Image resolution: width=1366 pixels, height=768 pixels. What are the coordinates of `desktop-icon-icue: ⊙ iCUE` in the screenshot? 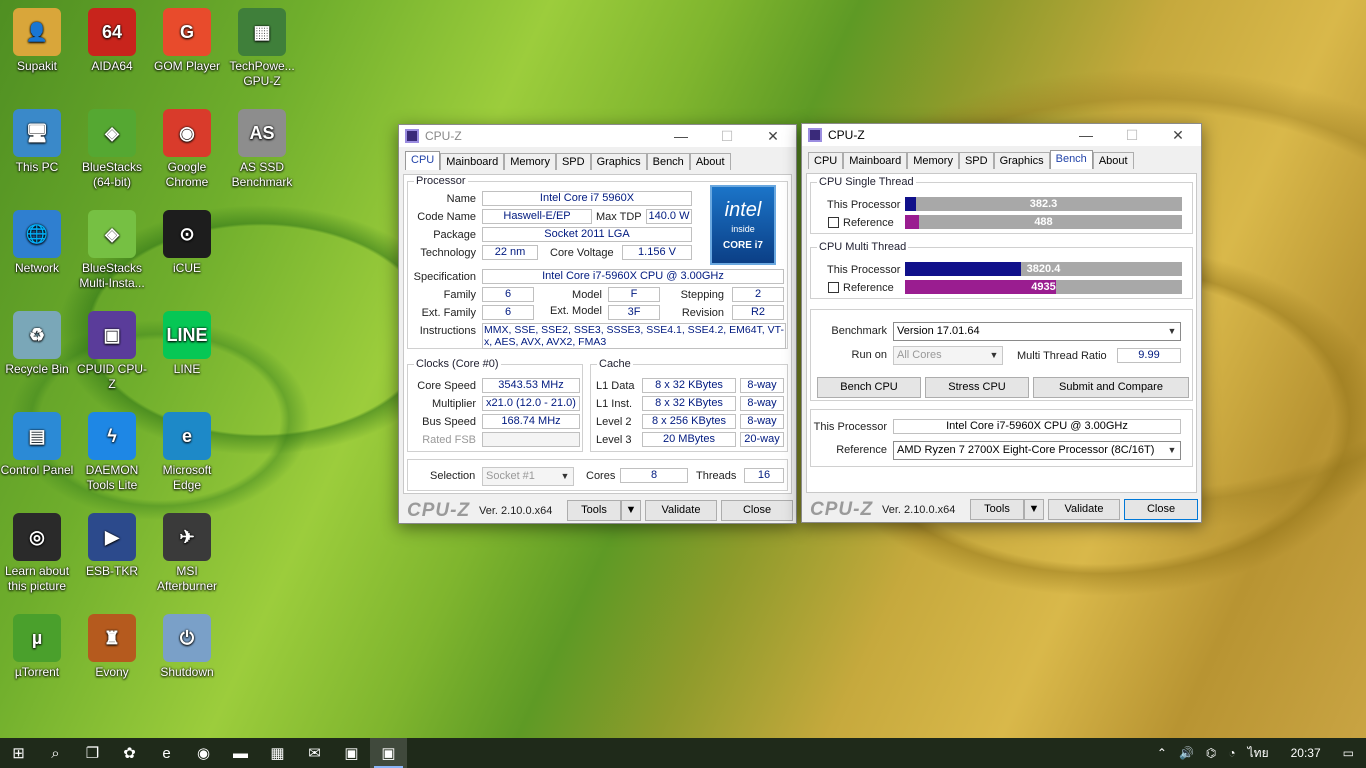 It's located at (187, 243).